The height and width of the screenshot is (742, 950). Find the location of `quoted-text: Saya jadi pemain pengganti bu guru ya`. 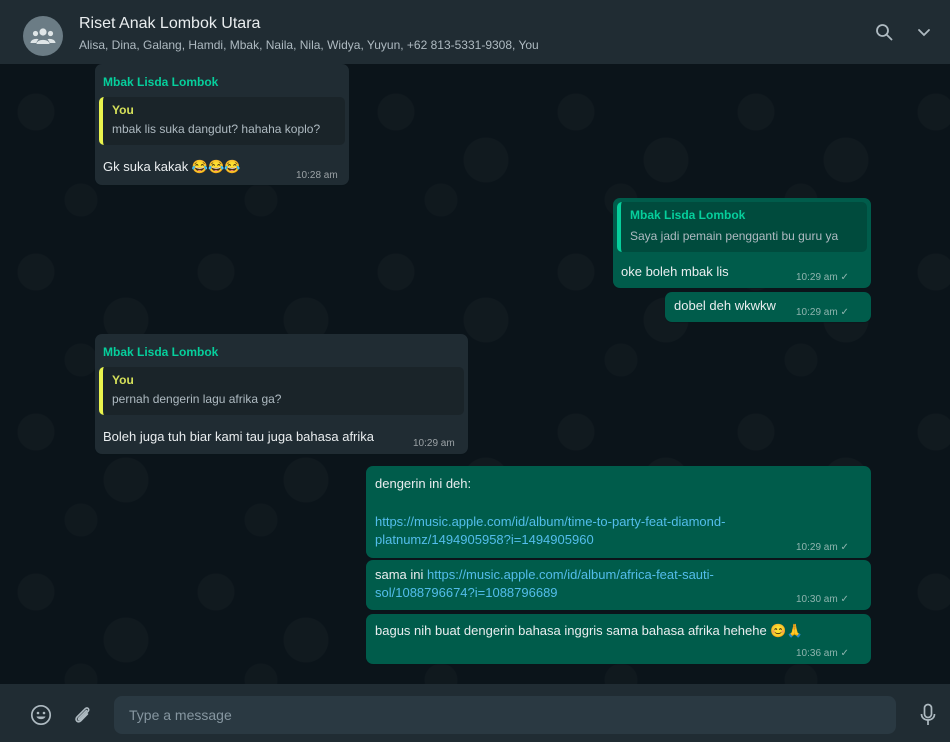

quoted-text: Saya jadi pemain pengganti bu guru ya is located at coordinates (734, 236).